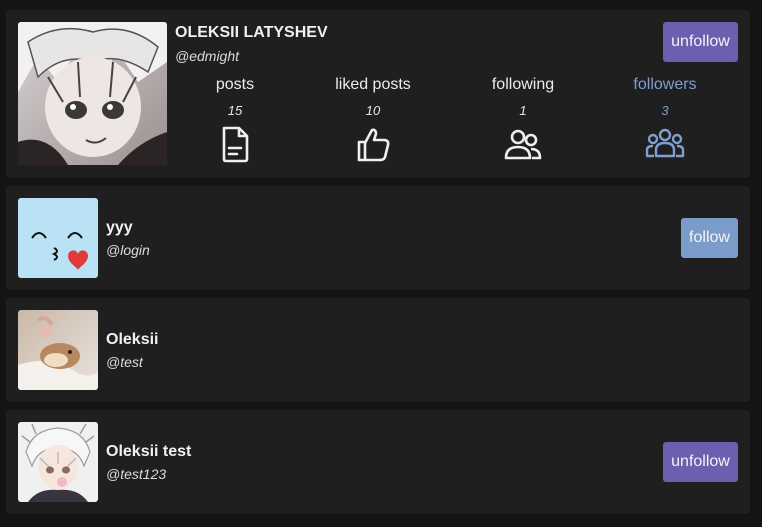  I want to click on user-handle: @login, so click(128, 250).